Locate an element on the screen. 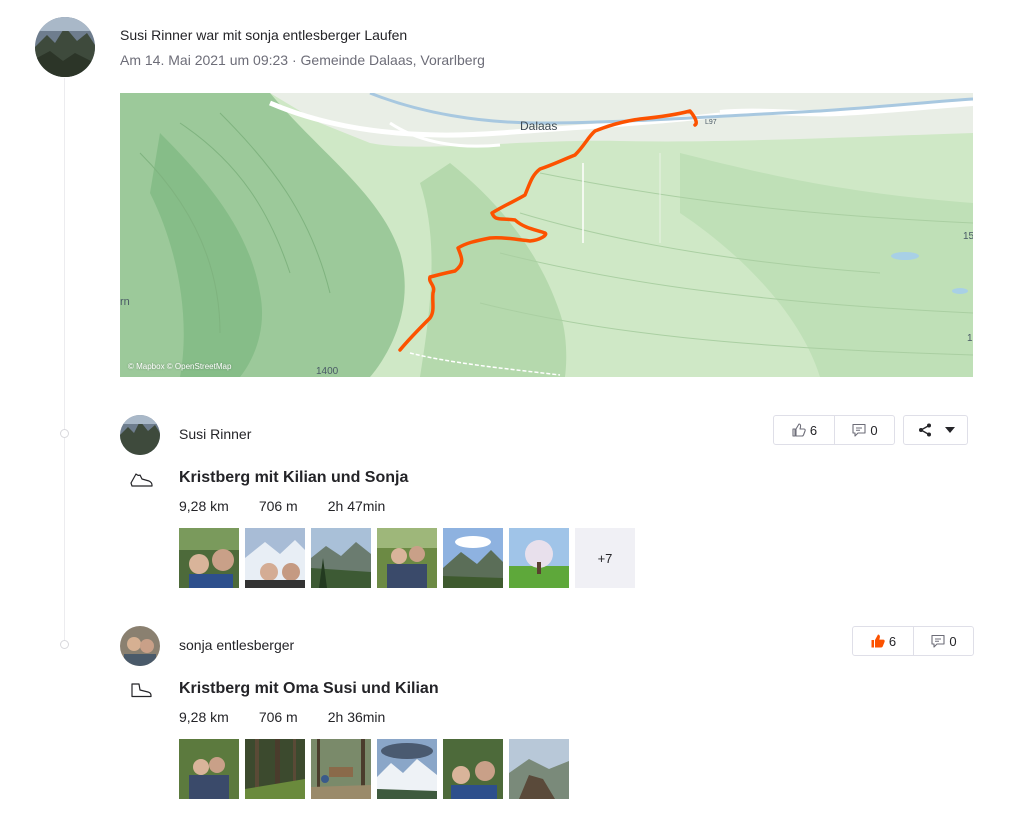 The width and height of the screenshot is (1015, 819). more-photos-button: +7 is located at coordinates (605, 558).